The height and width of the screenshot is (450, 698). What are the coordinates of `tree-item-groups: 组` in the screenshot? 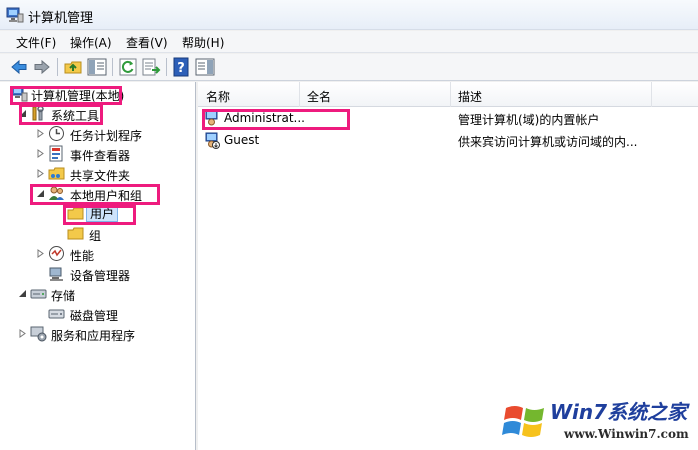 It's located at (98, 234).